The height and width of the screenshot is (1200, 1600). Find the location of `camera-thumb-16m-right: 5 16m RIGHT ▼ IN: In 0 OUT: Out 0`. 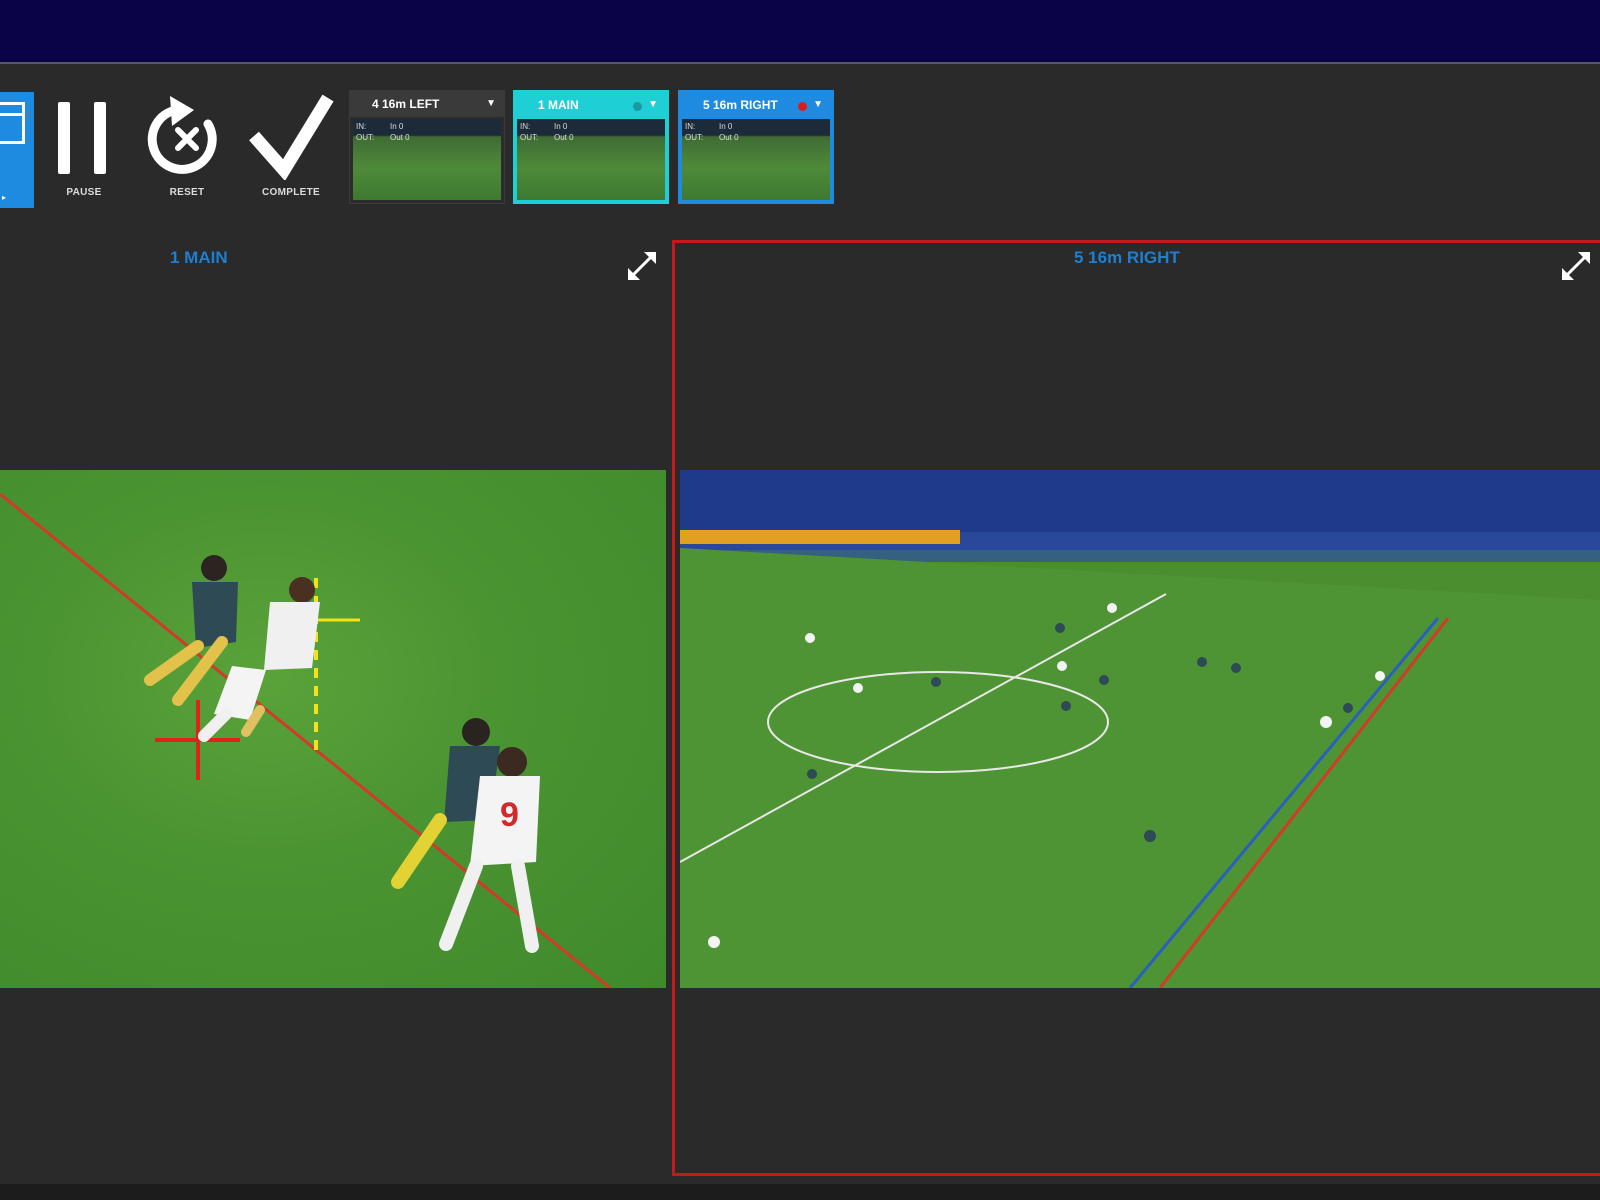

camera-thumb-16m-right: 5 16m RIGHT ▼ IN: In 0 OUT: Out 0 is located at coordinates (756, 147).